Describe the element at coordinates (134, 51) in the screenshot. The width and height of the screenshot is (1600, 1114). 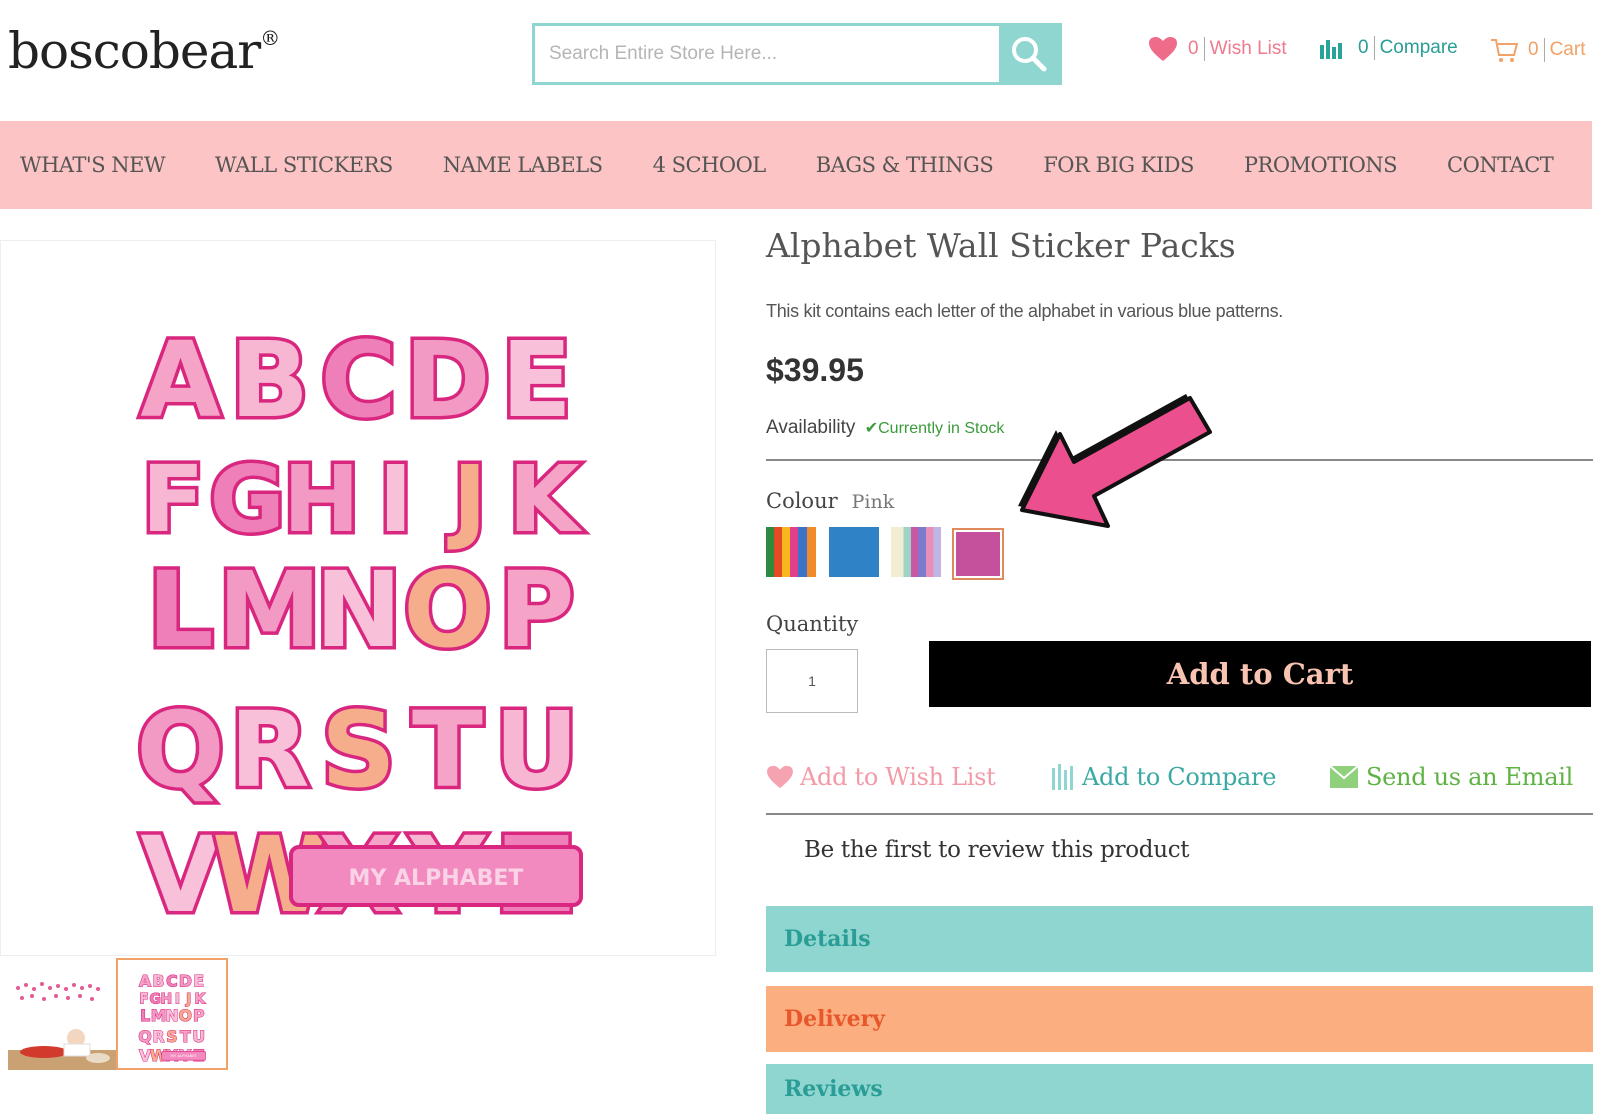
I see `logo-text: boscobear` at that location.